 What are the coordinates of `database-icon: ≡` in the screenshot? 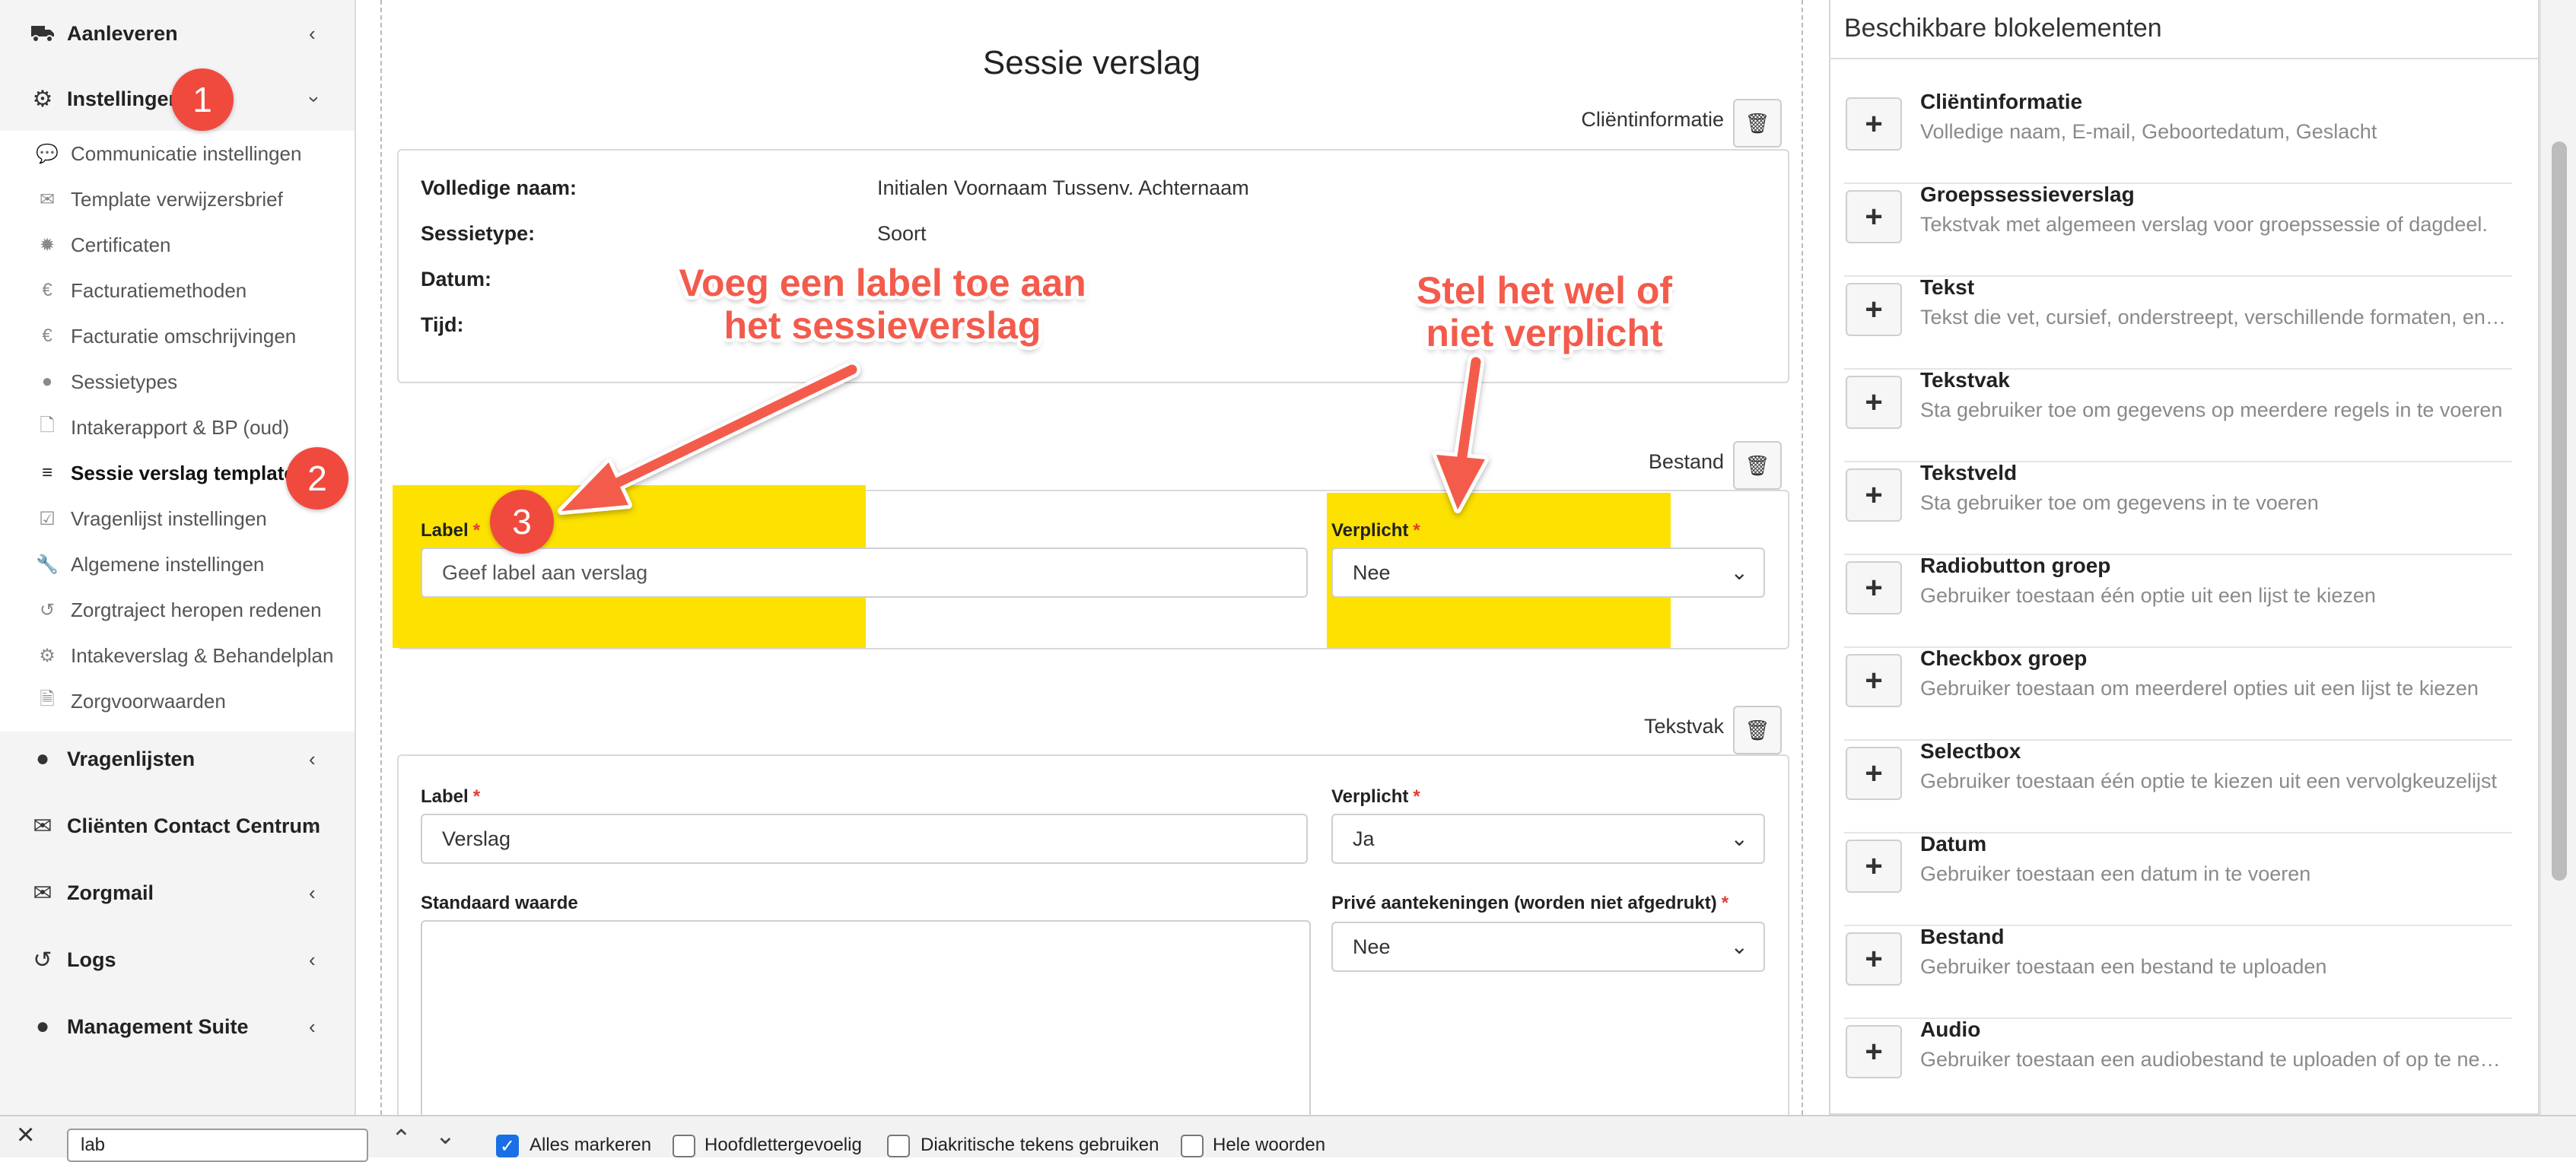 It's located at (46, 473).